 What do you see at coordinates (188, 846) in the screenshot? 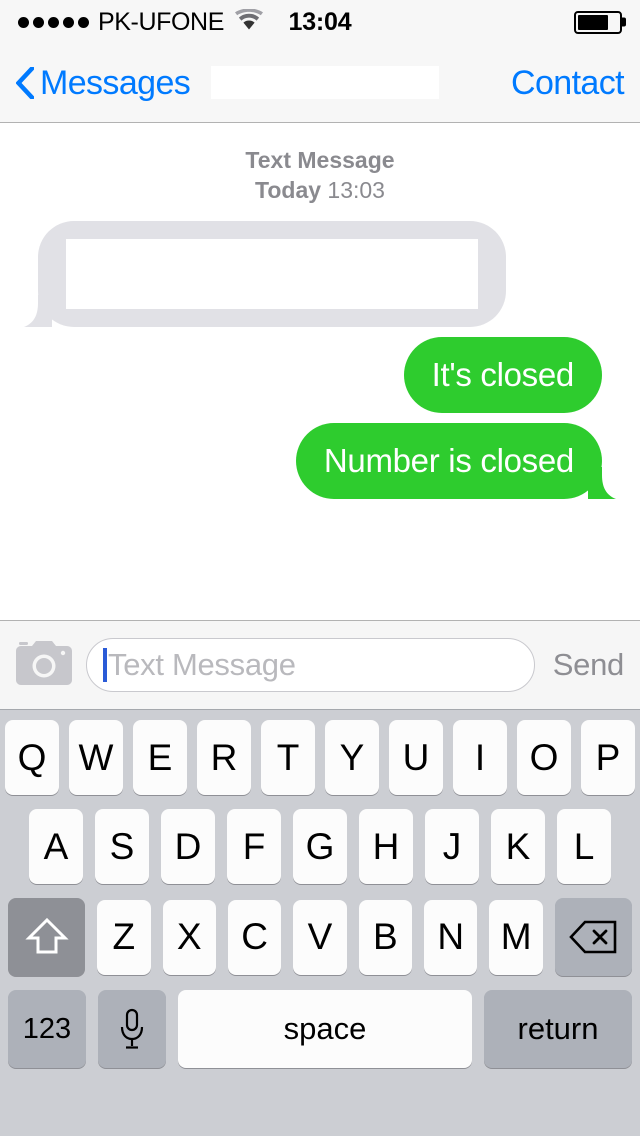
I see `key-d: D` at bounding box center [188, 846].